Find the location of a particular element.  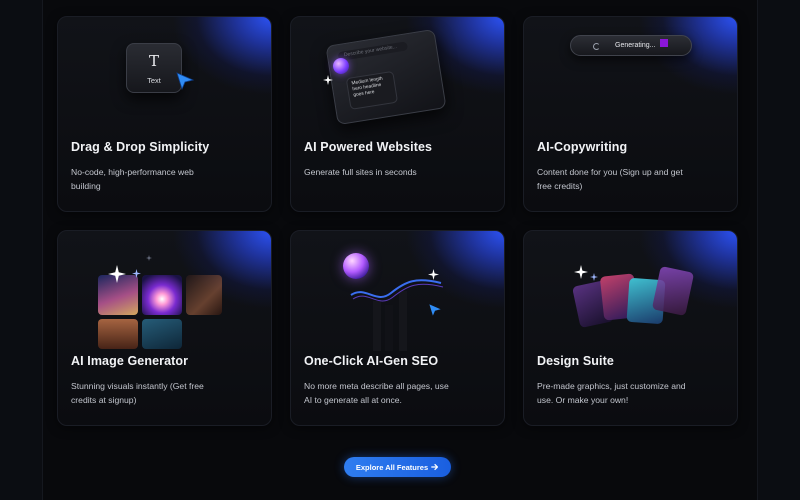

arrow-right-icon is located at coordinates (435, 467).